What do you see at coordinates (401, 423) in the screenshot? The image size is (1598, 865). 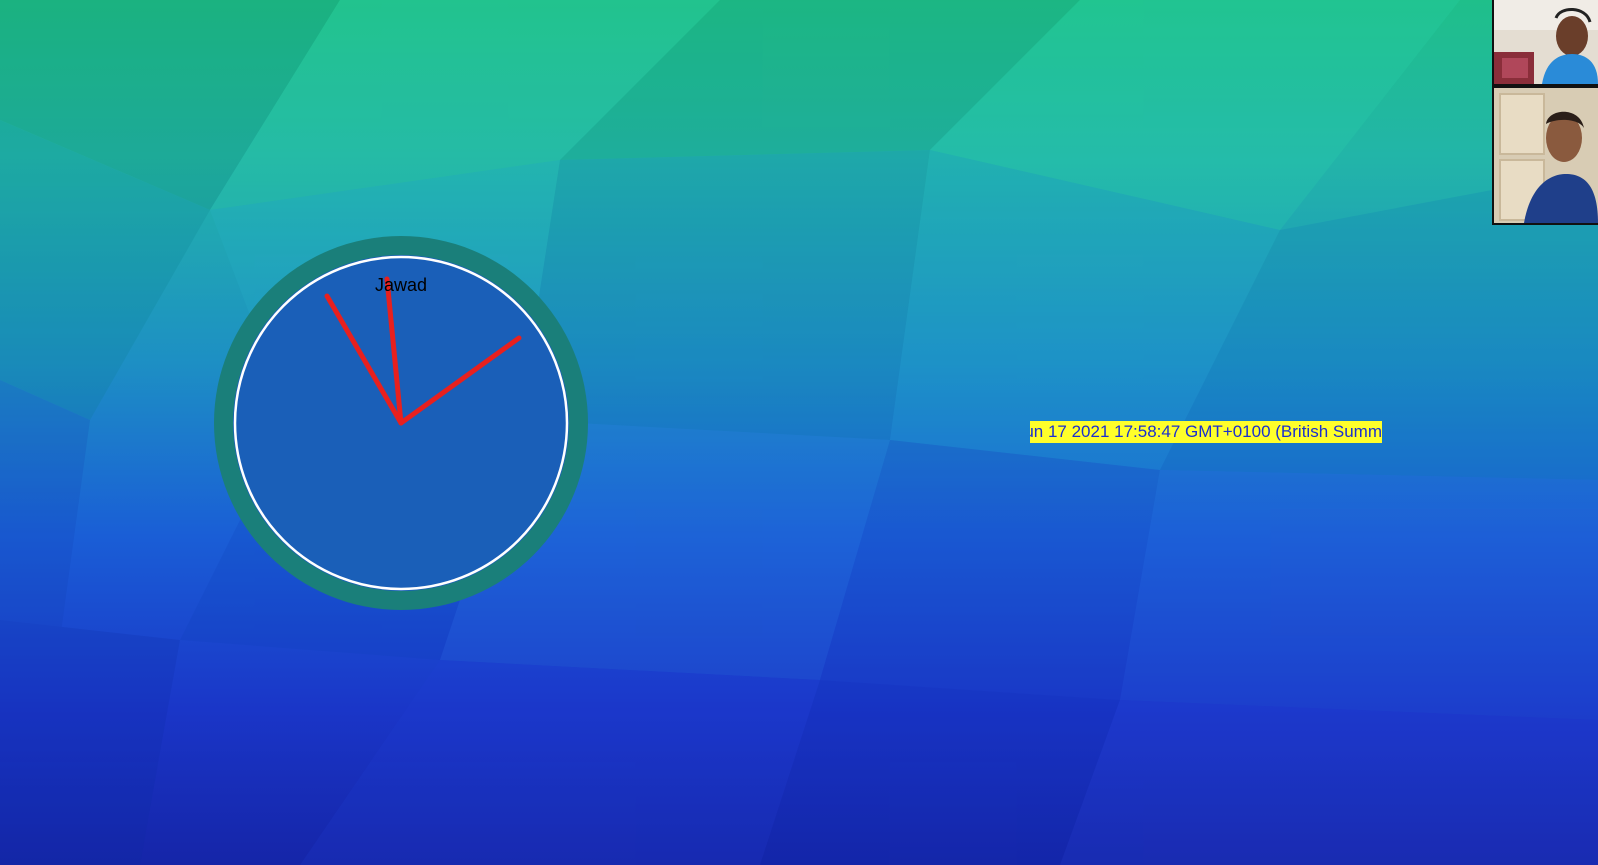 I see `analog-clock: Jawad` at bounding box center [401, 423].